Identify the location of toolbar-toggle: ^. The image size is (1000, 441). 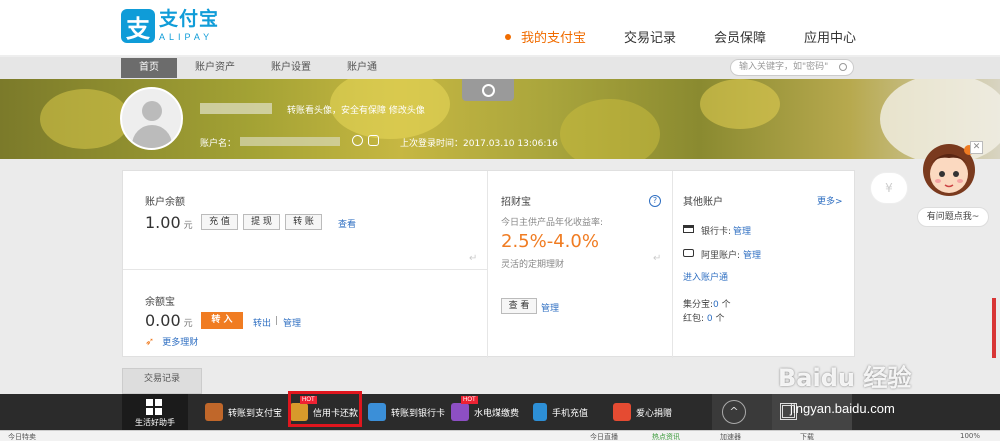
(742, 412).